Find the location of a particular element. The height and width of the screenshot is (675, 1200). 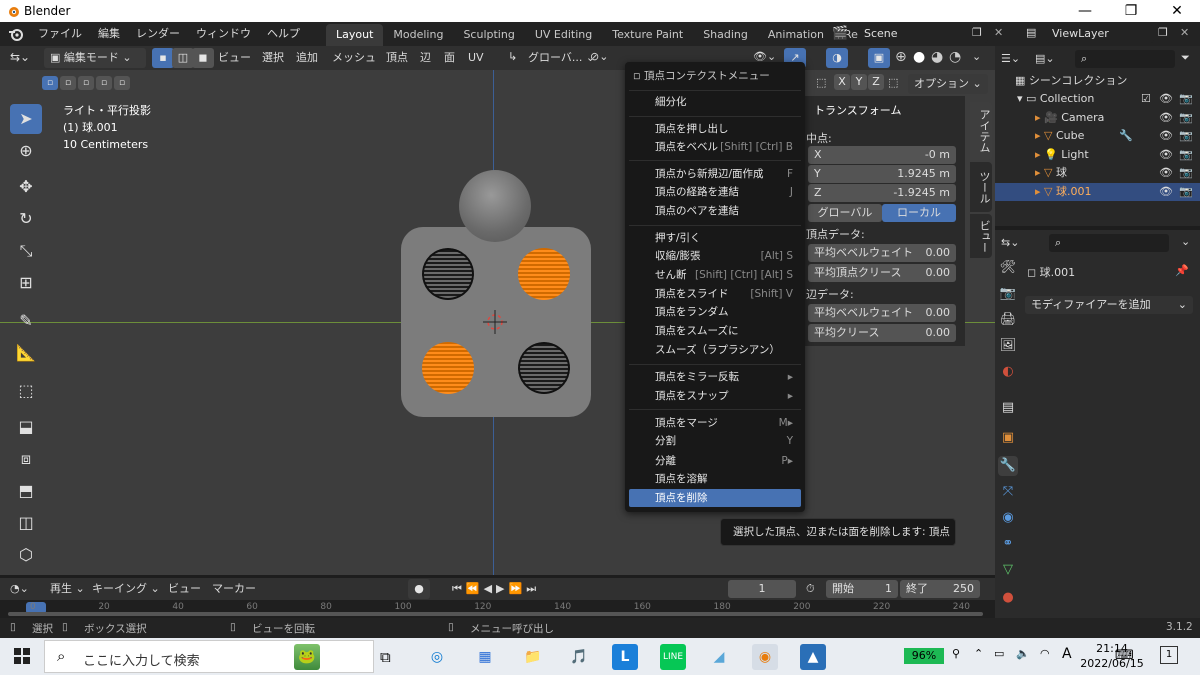

rotate-tool-icon: ↻ is located at coordinates (26, 219).